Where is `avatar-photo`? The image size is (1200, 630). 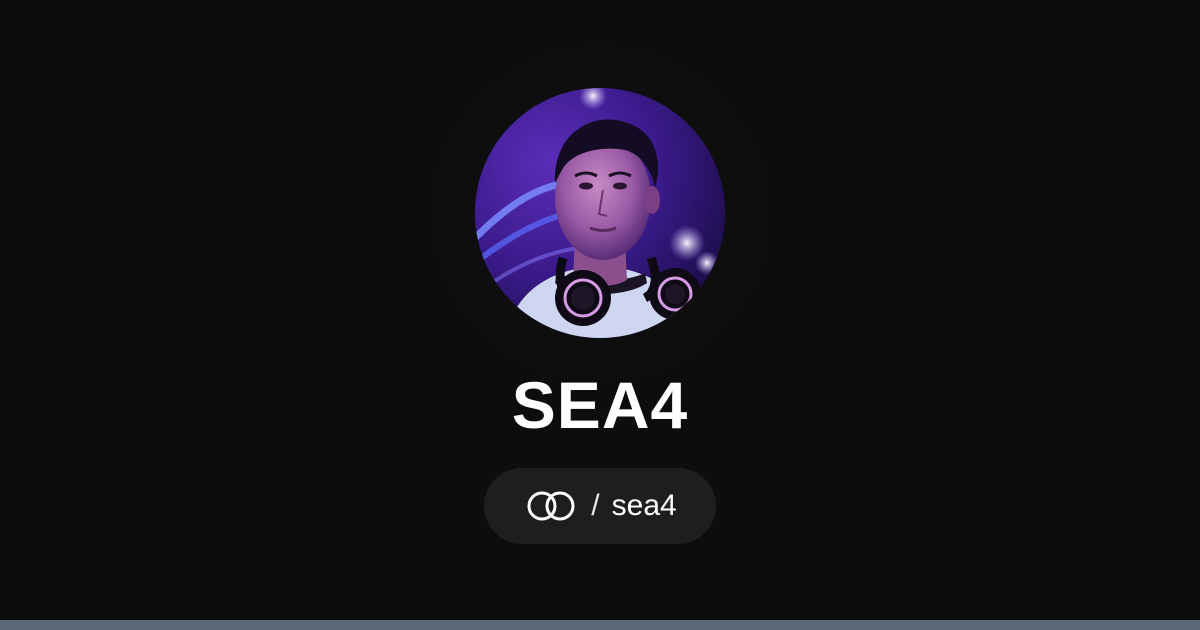
avatar-photo is located at coordinates (600, 213).